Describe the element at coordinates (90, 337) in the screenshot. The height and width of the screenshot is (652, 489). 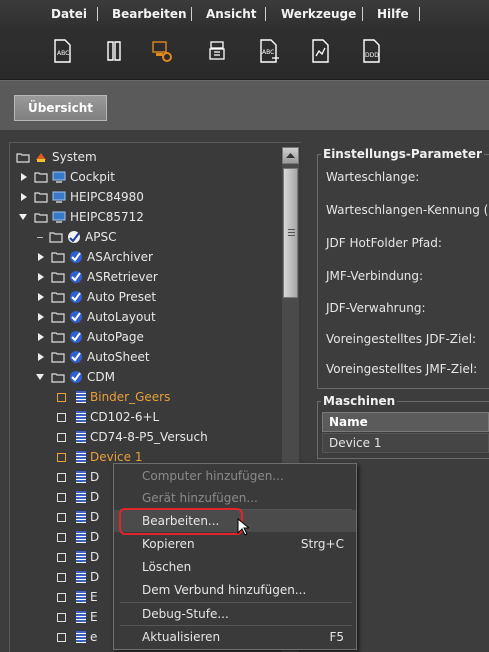
I see `tree-item-autopage: AutoPage` at that location.